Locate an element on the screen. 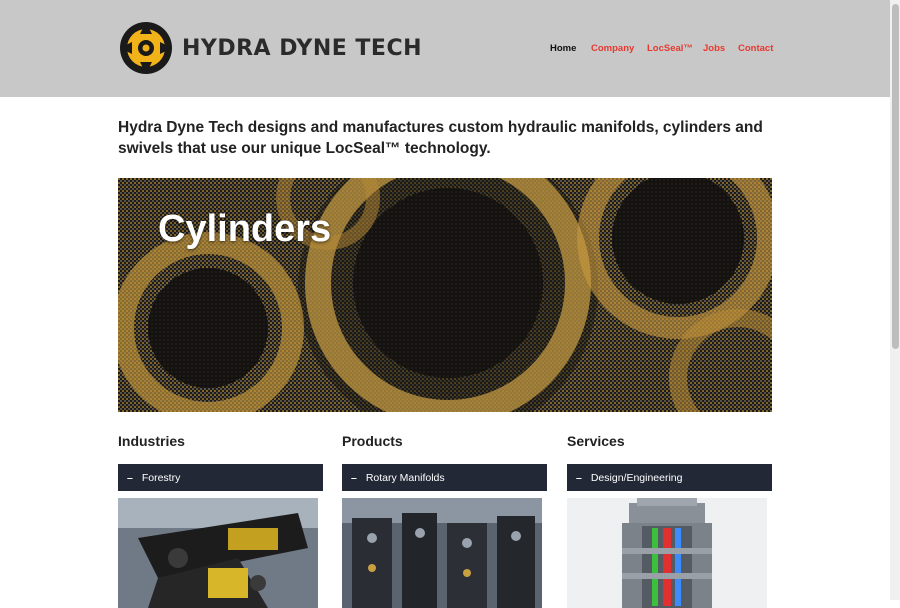 This screenshot has height=608, width=900. accordion-rotary-manifolds: – Rotary Manifolds is located at coordinates (444, 477).